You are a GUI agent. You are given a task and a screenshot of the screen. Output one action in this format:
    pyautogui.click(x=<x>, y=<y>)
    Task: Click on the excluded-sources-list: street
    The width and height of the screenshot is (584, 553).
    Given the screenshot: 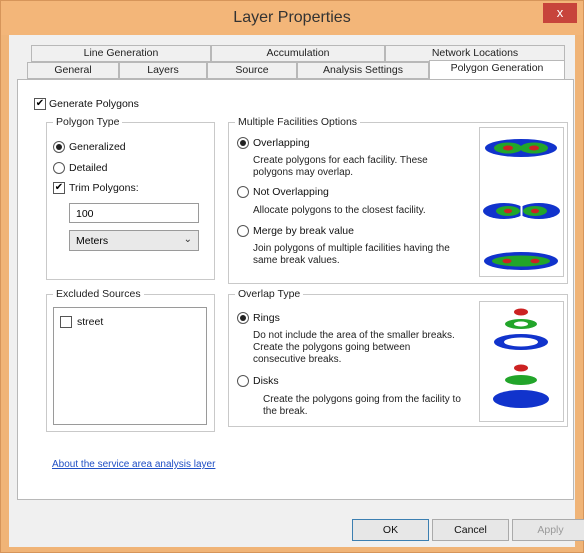 What is the action you would take?
    pyautogui.click(x=130, y=366)
    